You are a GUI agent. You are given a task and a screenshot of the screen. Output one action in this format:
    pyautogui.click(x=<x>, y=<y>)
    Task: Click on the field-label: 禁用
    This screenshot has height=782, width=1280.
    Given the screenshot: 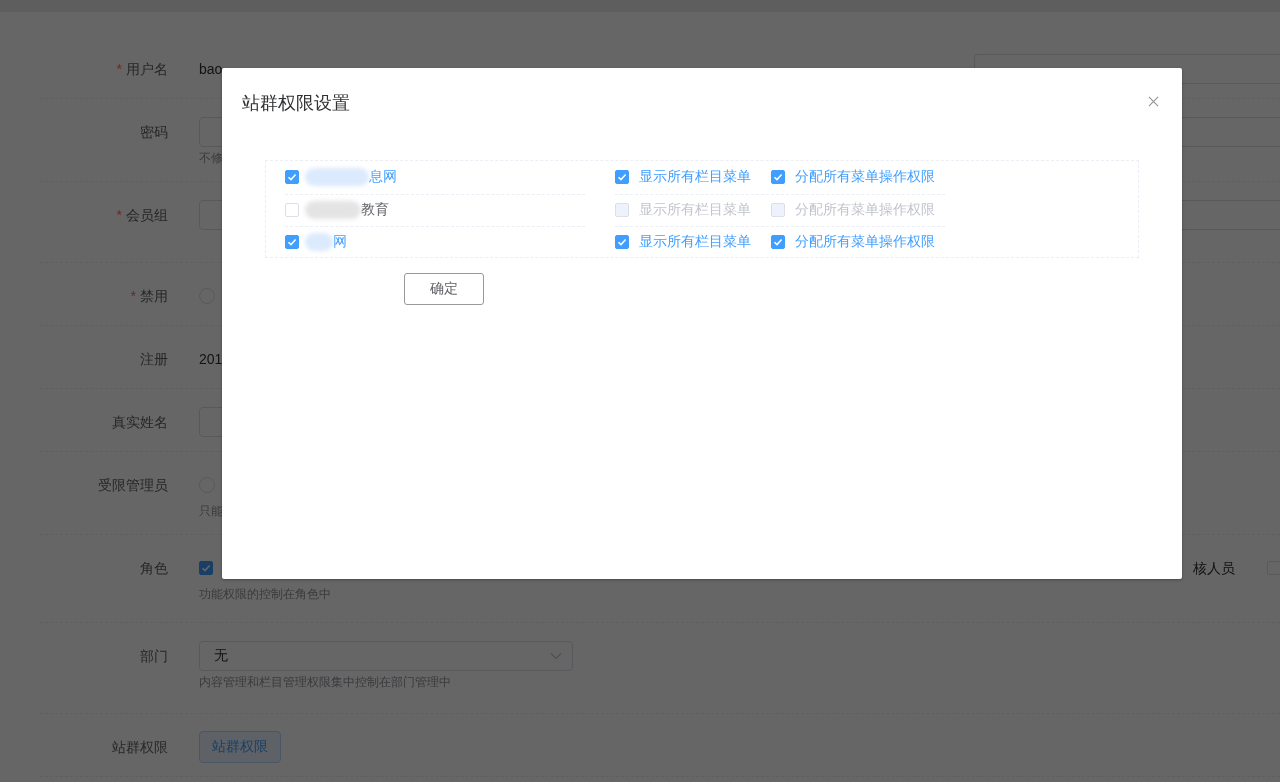 What is the action you would take?
    pyautogui.click(x=154, y=296)
    